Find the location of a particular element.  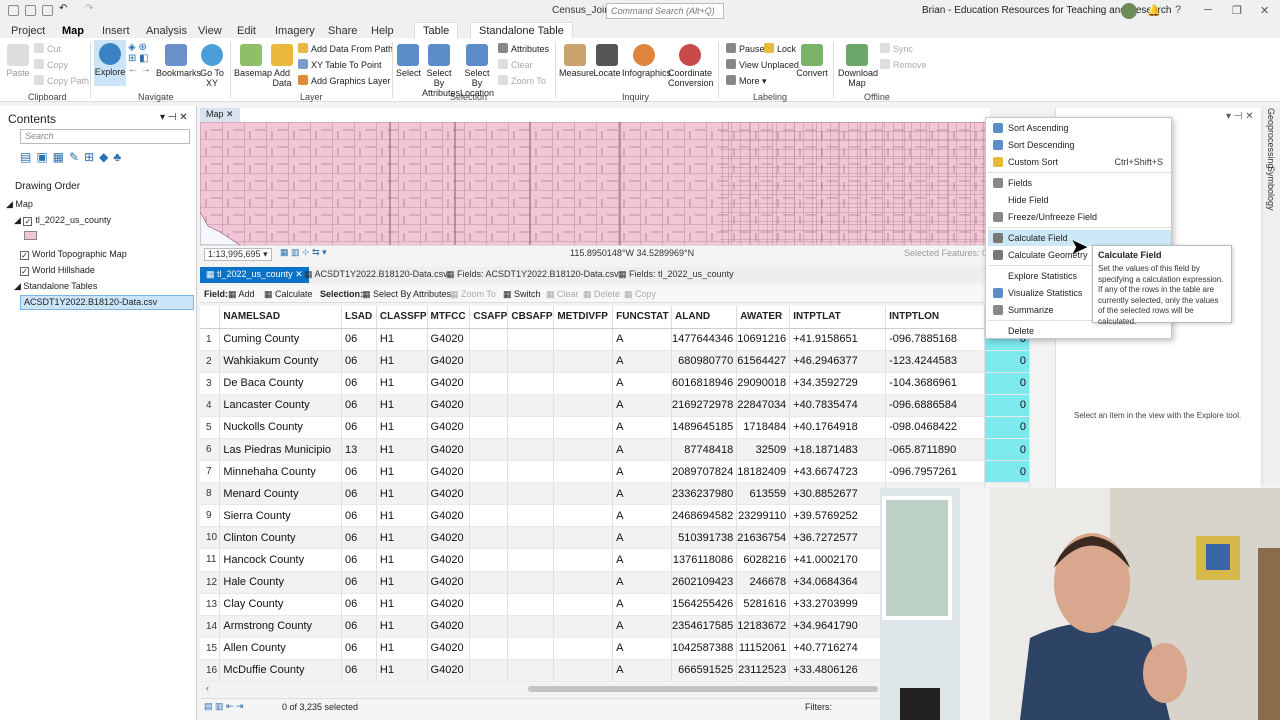

layer-visibility-checkbox: ✓ is located at coordinates (28, 221).